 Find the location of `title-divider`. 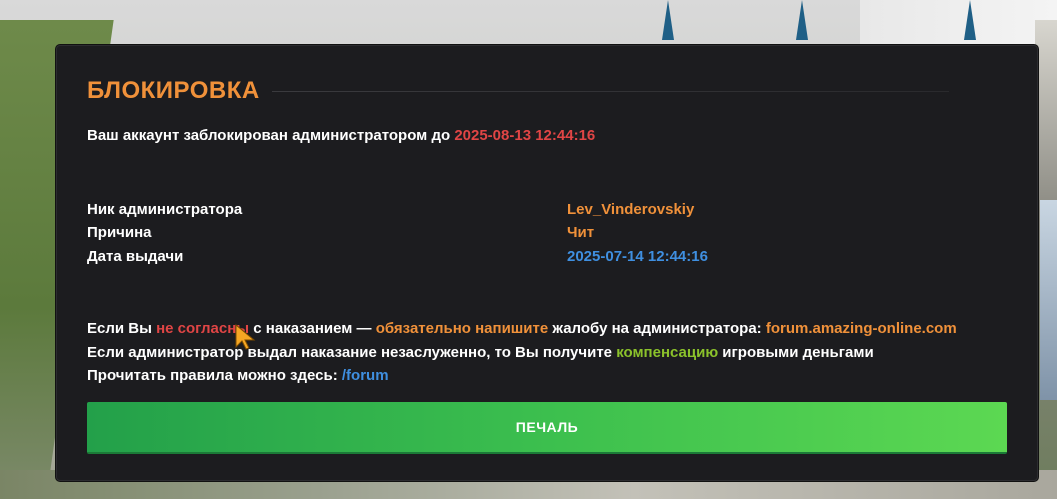

title-divider is located at coordinates (610, 91).